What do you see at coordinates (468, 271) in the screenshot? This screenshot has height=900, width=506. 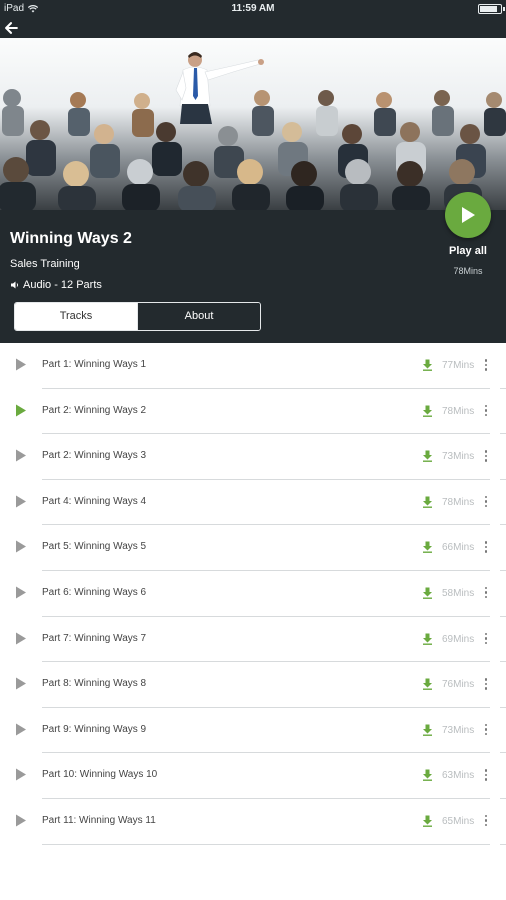 I see `play-all-duration: 78Mins` at bounding box center [468, 271].